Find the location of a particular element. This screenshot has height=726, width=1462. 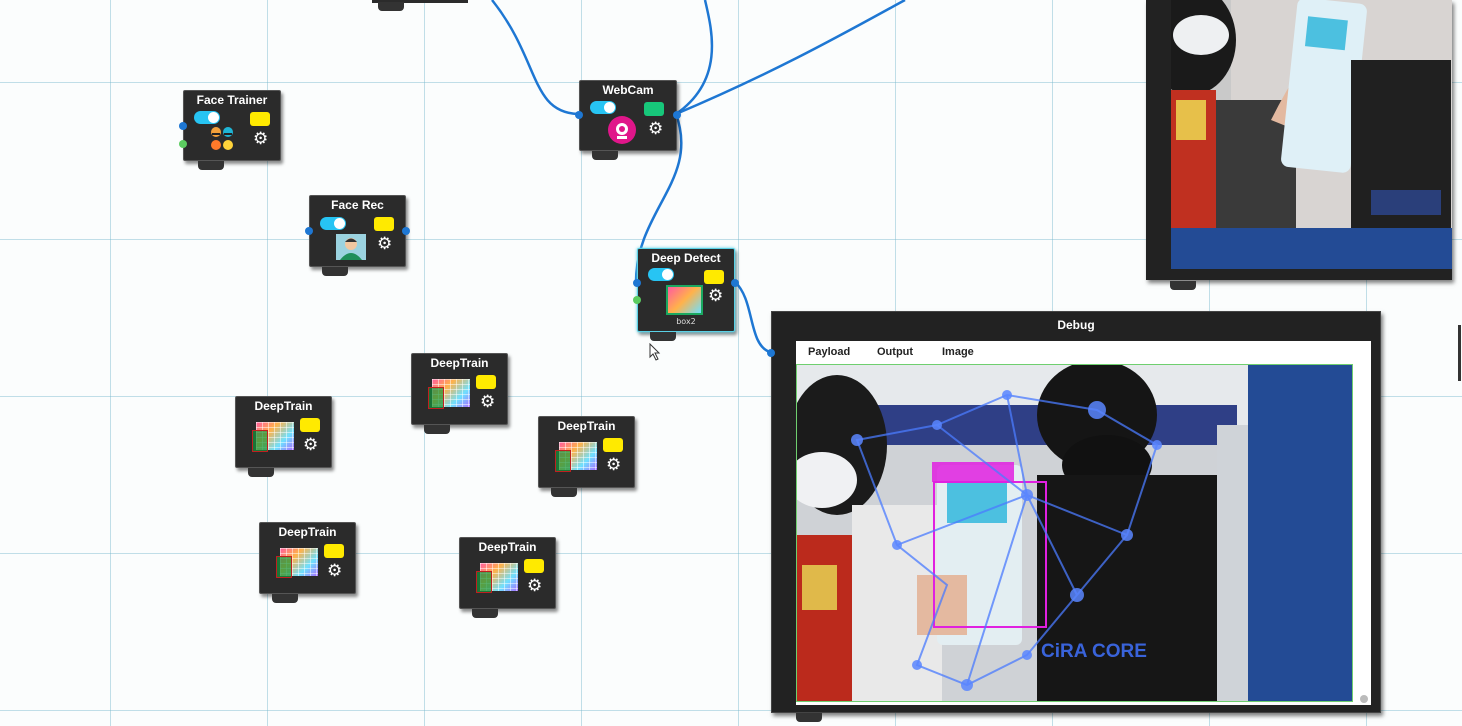

top-node-foot is located at coordinates (391, 6).